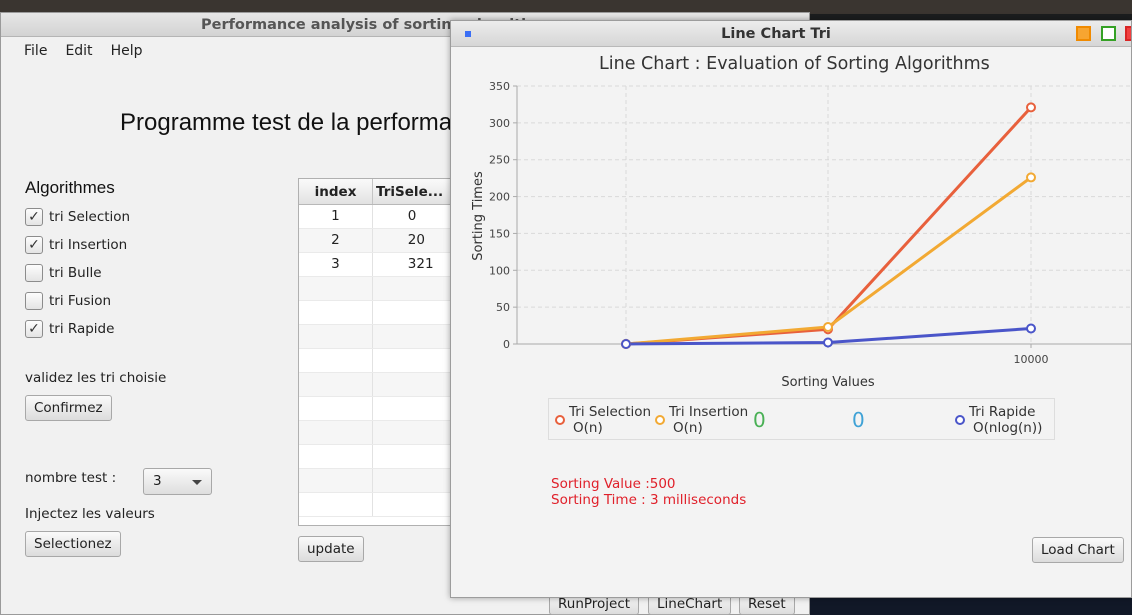  I want to click on load-chart-button: Load Chart, so click(1078, 550).